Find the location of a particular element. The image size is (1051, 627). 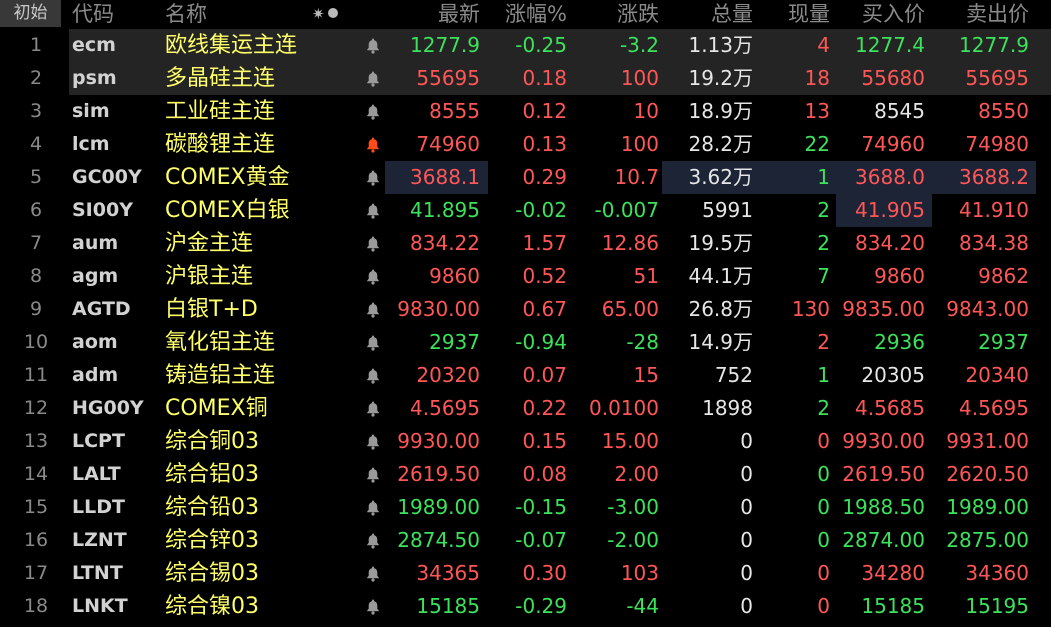

alert-bell-active-icon is located at coordinates (373, 144).